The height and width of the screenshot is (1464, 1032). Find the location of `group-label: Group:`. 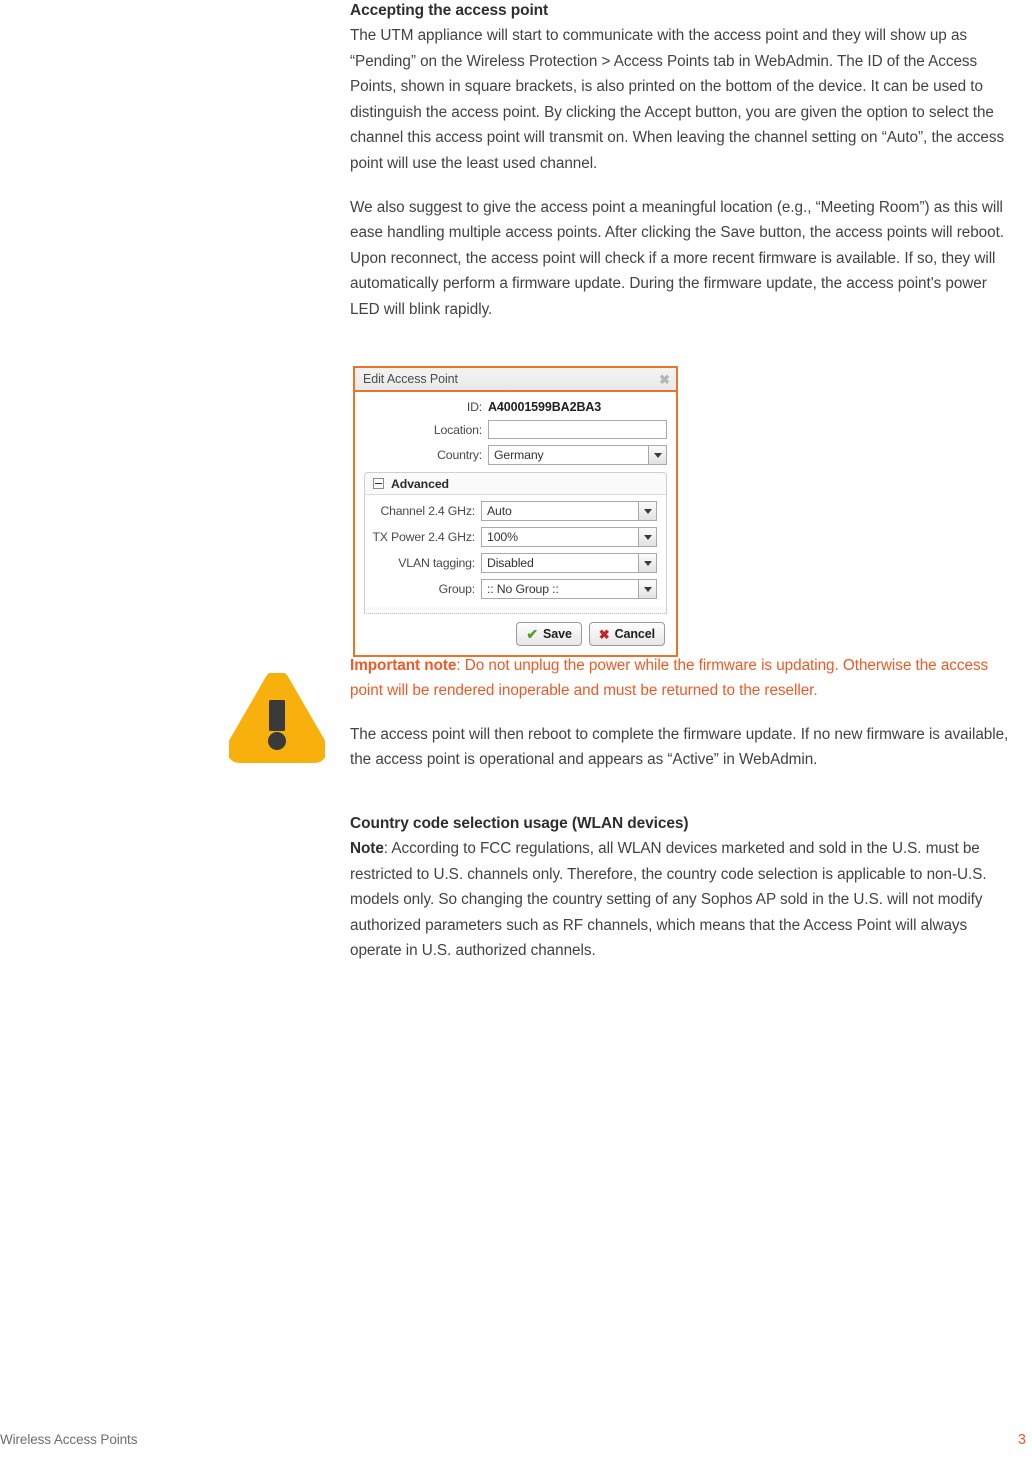

group-label: Group: is located at coordinates (457, 589).